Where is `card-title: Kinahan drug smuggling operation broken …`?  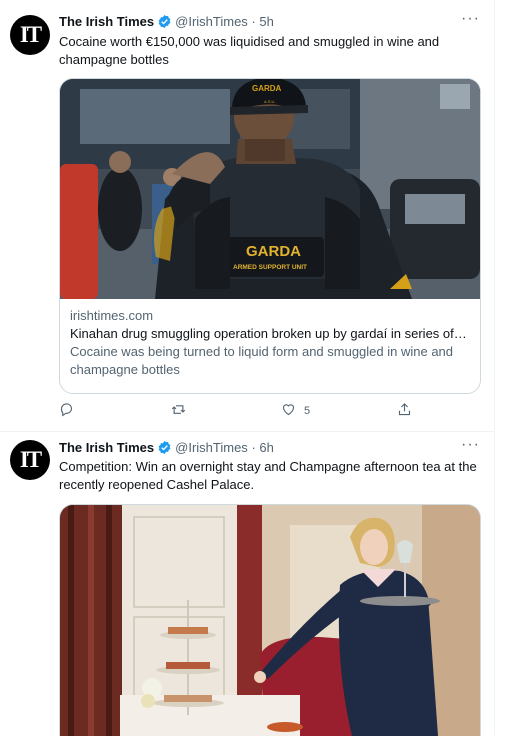
card-title: Kinahan drug smuggling operation broken … is located at coordinates (270, 333).